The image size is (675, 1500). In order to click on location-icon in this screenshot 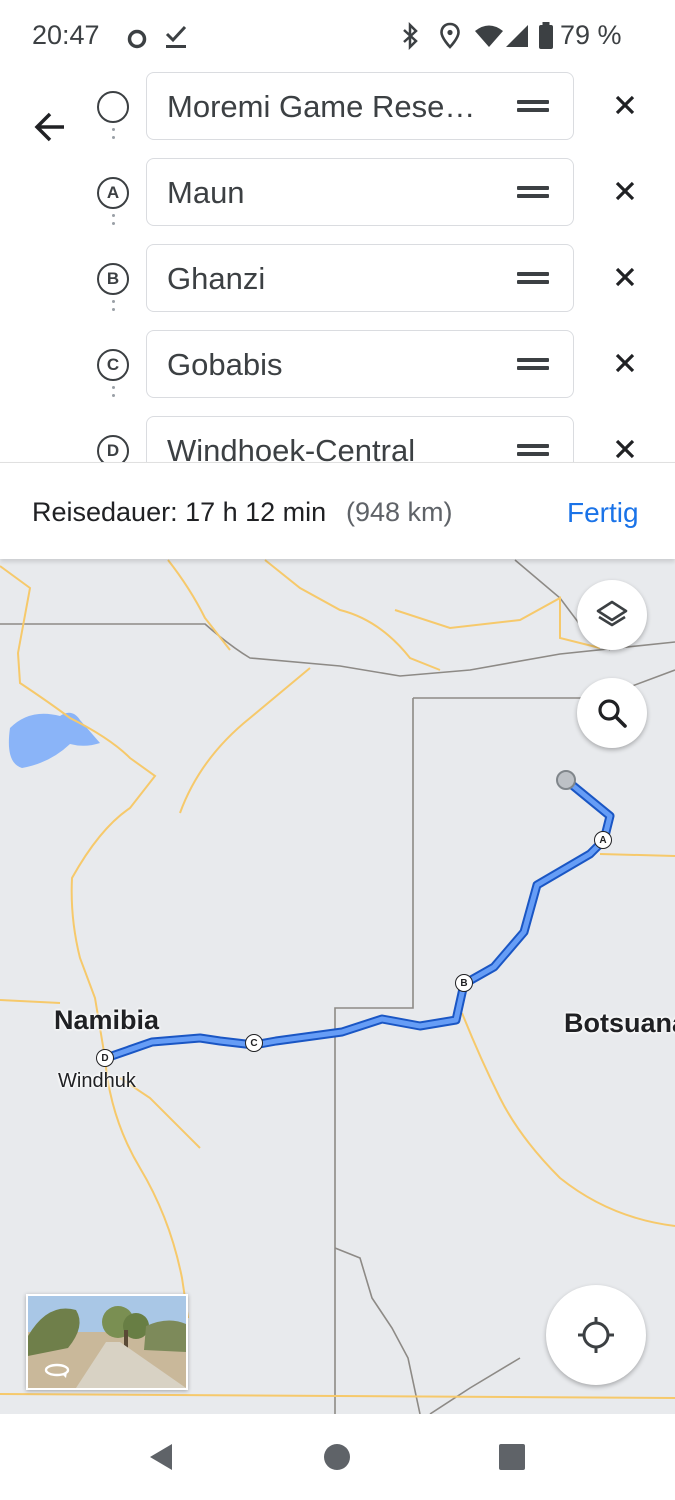, I will do `click(450, 35)`.